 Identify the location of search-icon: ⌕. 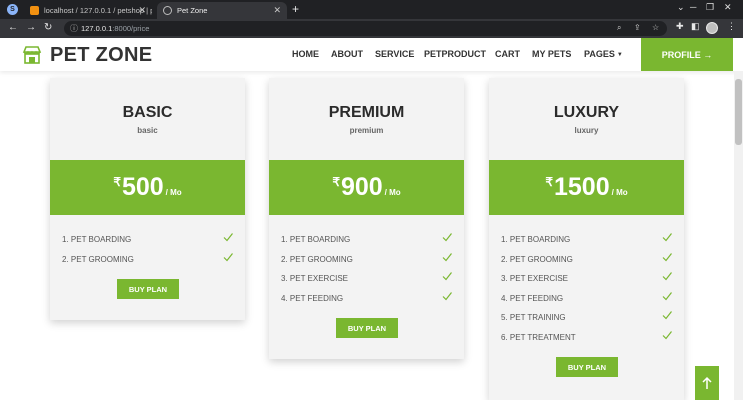
(619, 28).